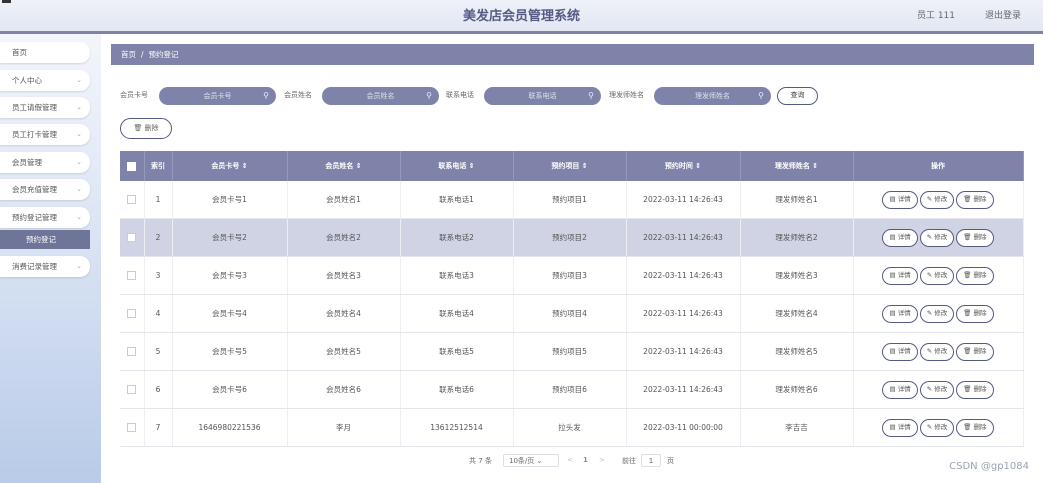 The height and width of the screenshot is (483, 1043). I want to click on query-button: 查询, so click(797, 96).